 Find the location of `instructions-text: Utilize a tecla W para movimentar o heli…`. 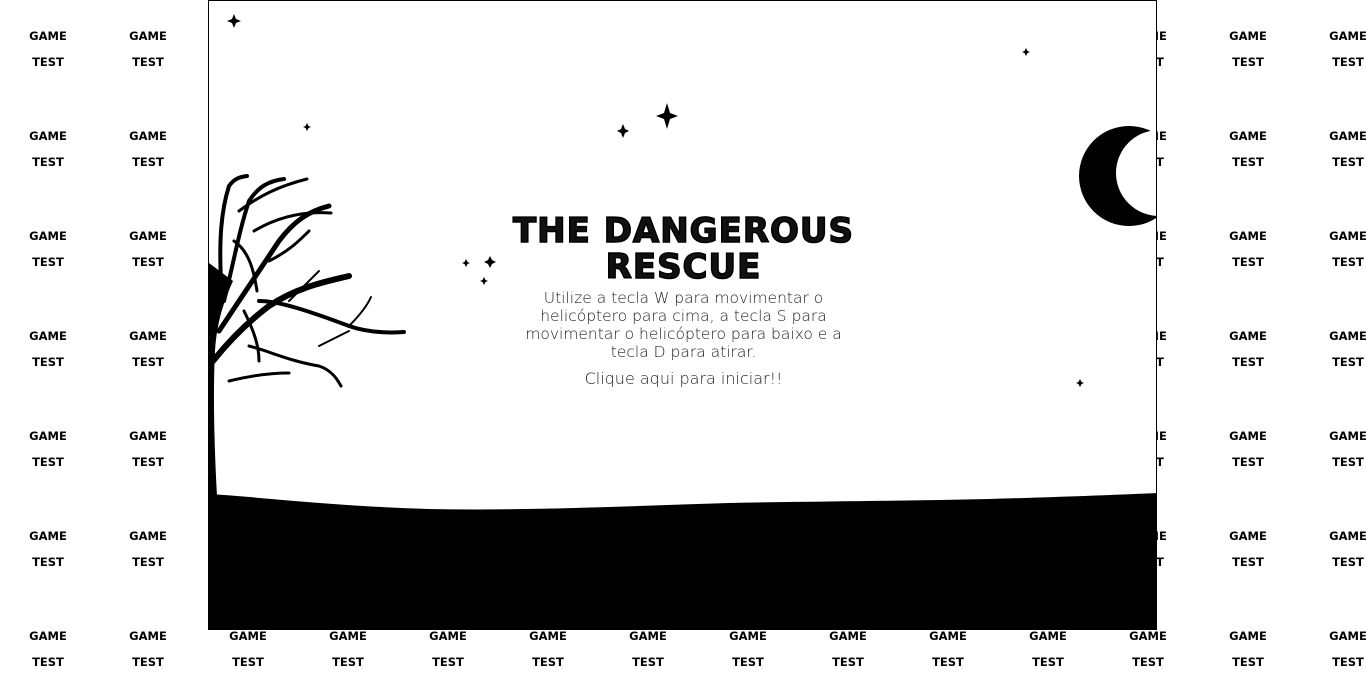

instructions-text: Utilize a tecla W para movimentar o heli… is located at coordinates (683, 325).